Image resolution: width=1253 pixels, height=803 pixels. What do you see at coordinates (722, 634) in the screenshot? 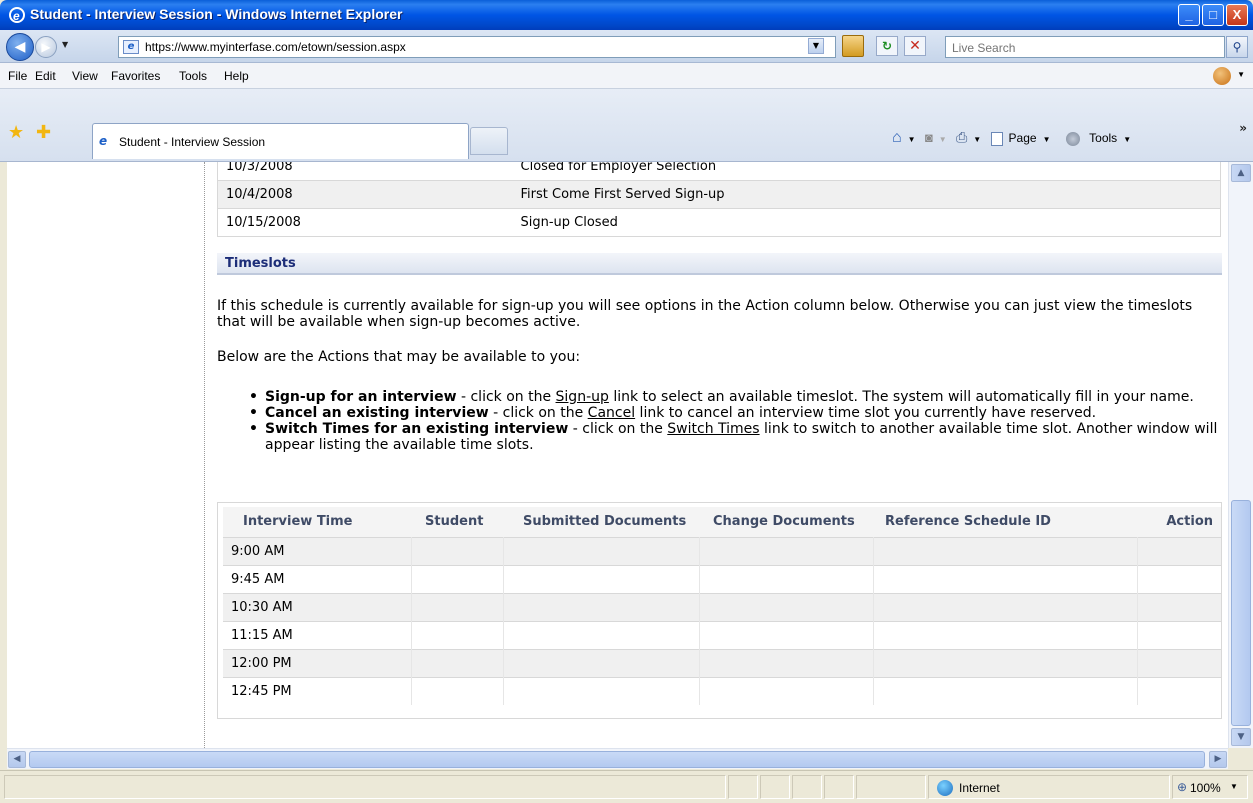
I see `table-row: 11:15 AM` at bounding box center [722, 634].